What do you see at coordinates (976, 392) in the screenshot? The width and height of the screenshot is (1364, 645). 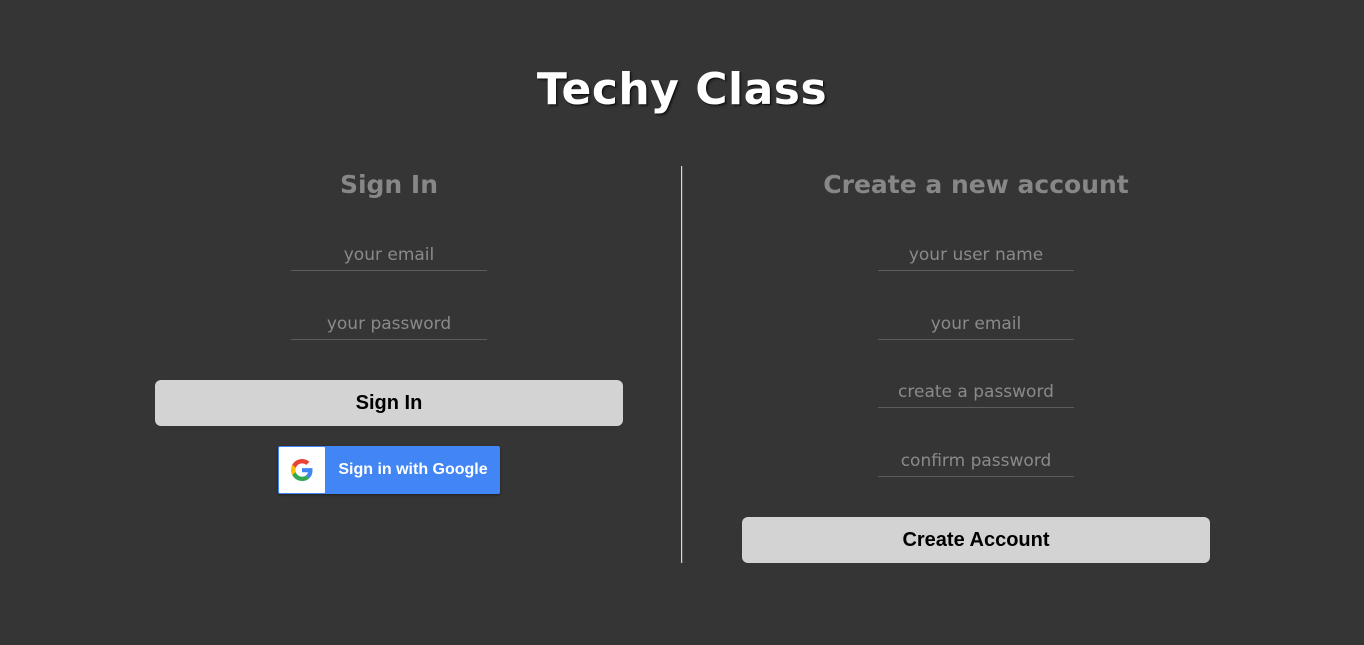 I see `signup-password-input` at bounding box center [976, 392].